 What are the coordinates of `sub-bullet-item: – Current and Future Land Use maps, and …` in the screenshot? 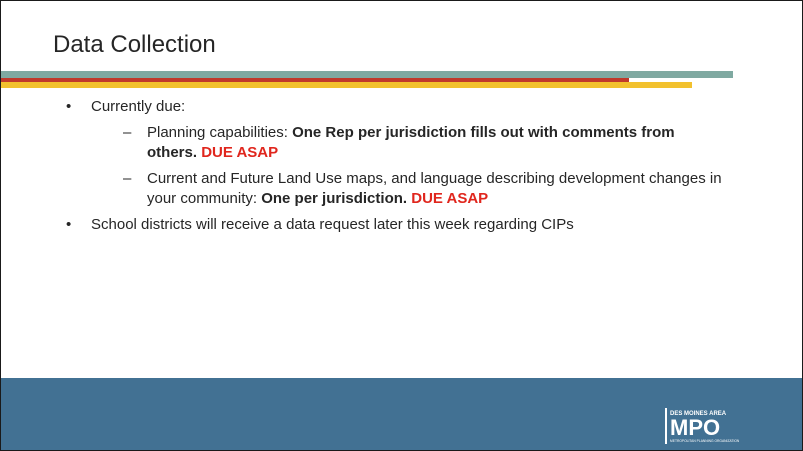 It's located at (409, 189).